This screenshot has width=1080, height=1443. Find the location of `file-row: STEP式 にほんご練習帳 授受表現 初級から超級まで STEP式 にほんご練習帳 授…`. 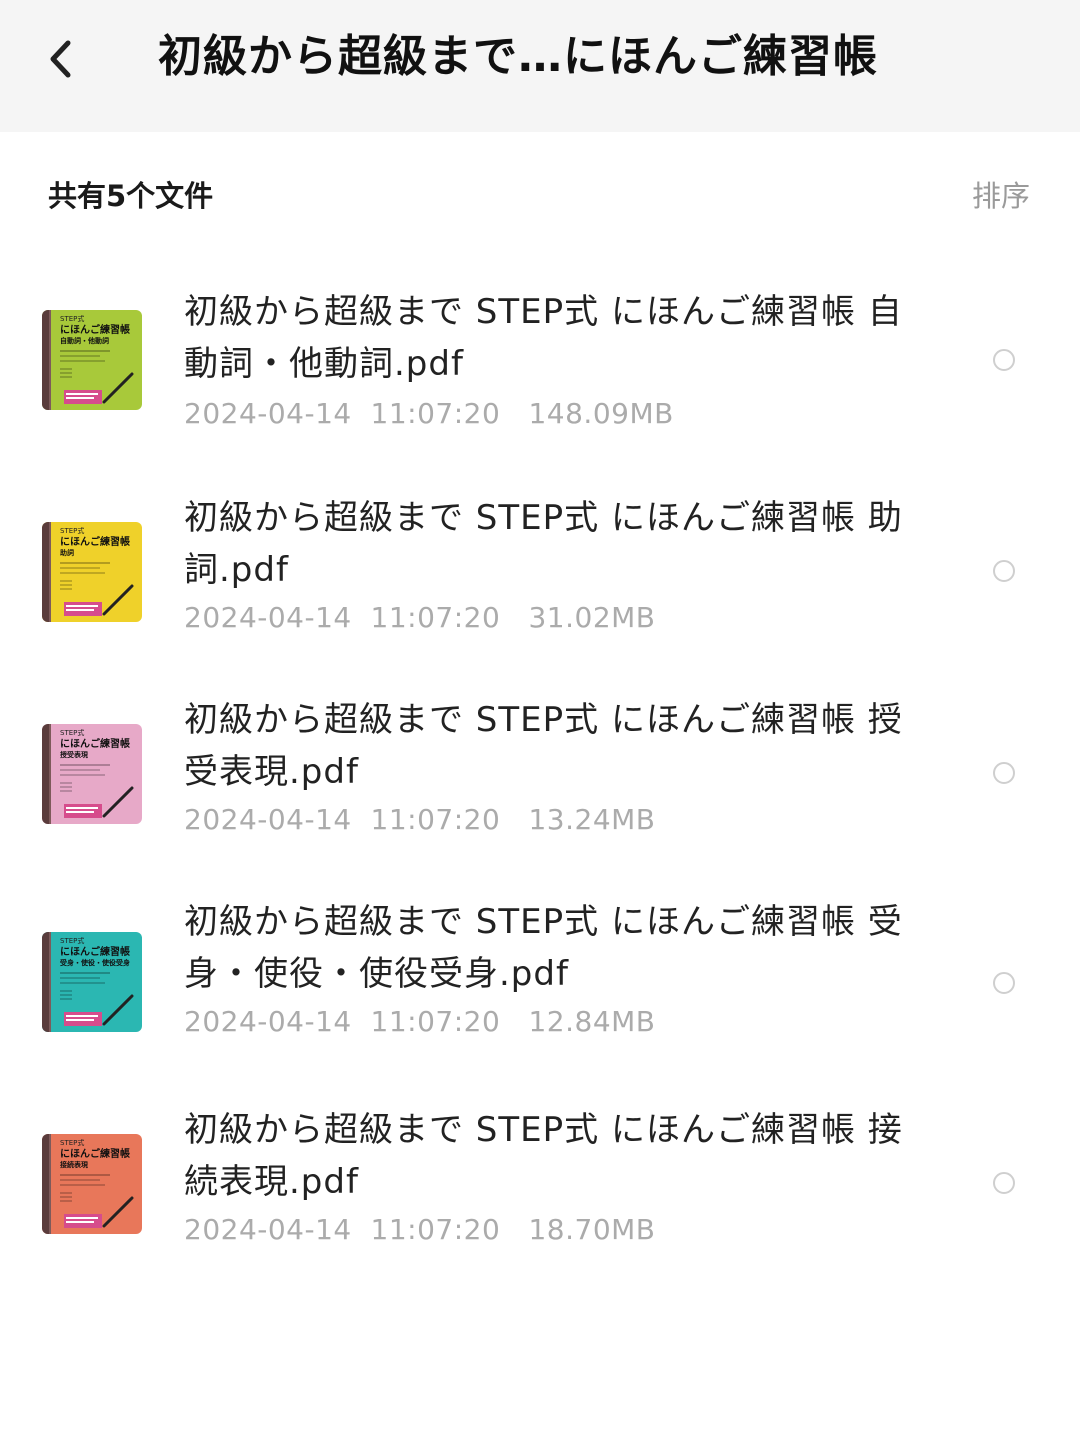

file-row: STEP式 にほんご練習帳 授受表現 初級から超級まで STEP式 にほんご練習帳 授… is located at coordinates (540, 770).